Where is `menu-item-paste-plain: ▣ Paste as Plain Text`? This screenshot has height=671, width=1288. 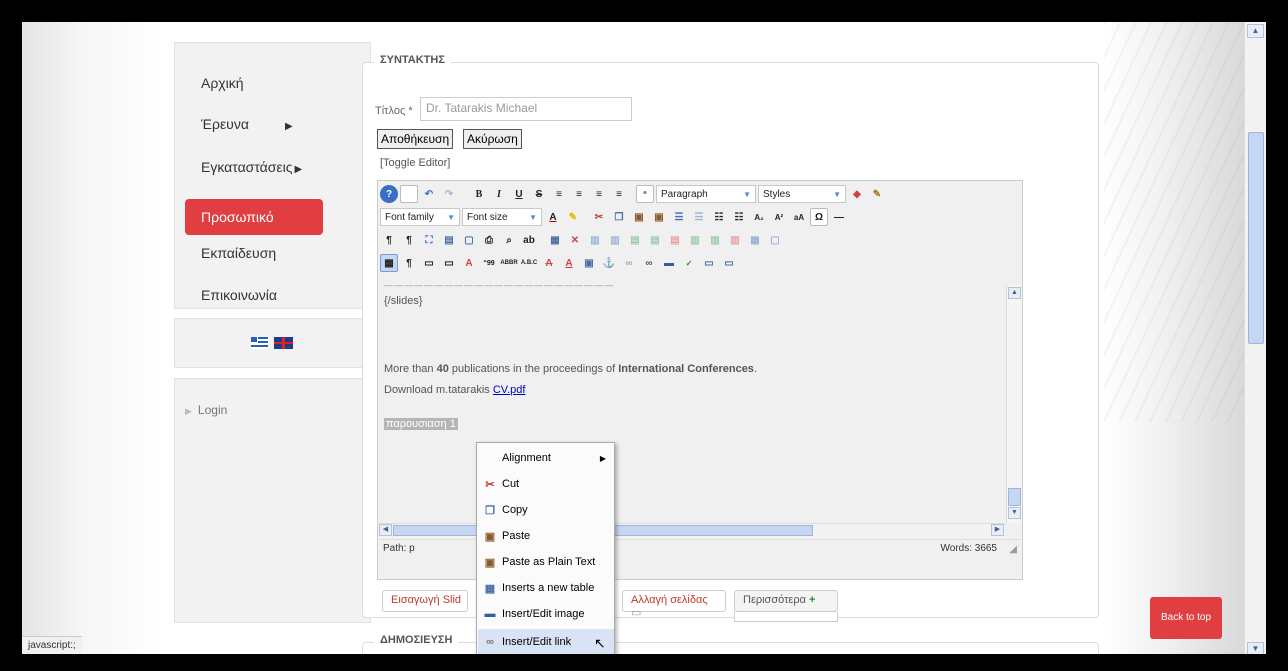
menu-item-paste-plain: ▣ Paste as Plain Text is located at coordinates (546, 562).